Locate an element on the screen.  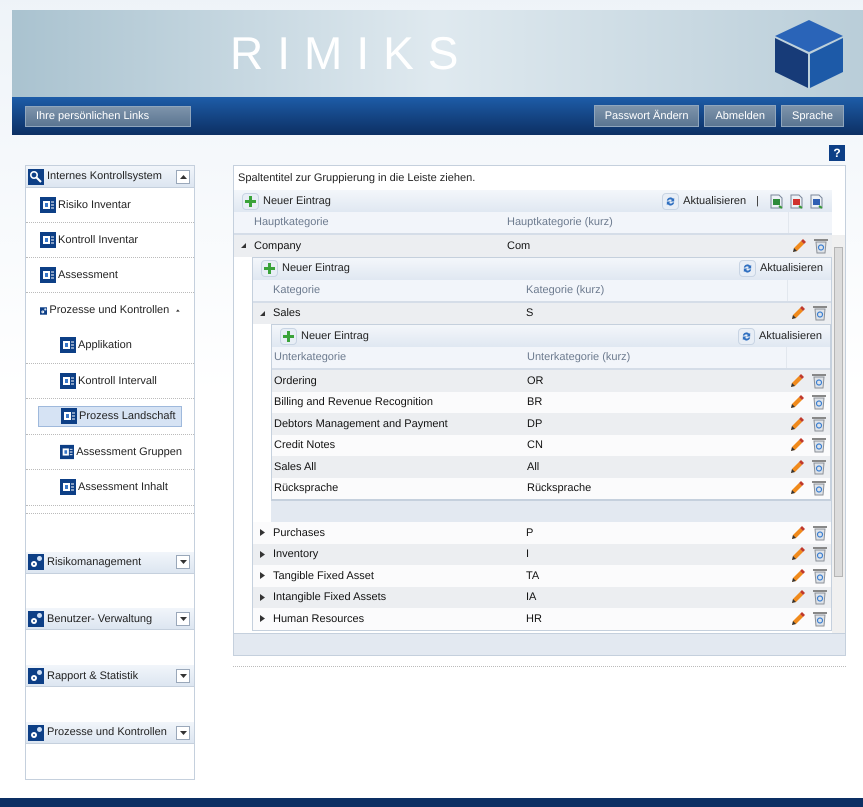
grid-row: Human Resources HR is located at coordinates (542, 619).